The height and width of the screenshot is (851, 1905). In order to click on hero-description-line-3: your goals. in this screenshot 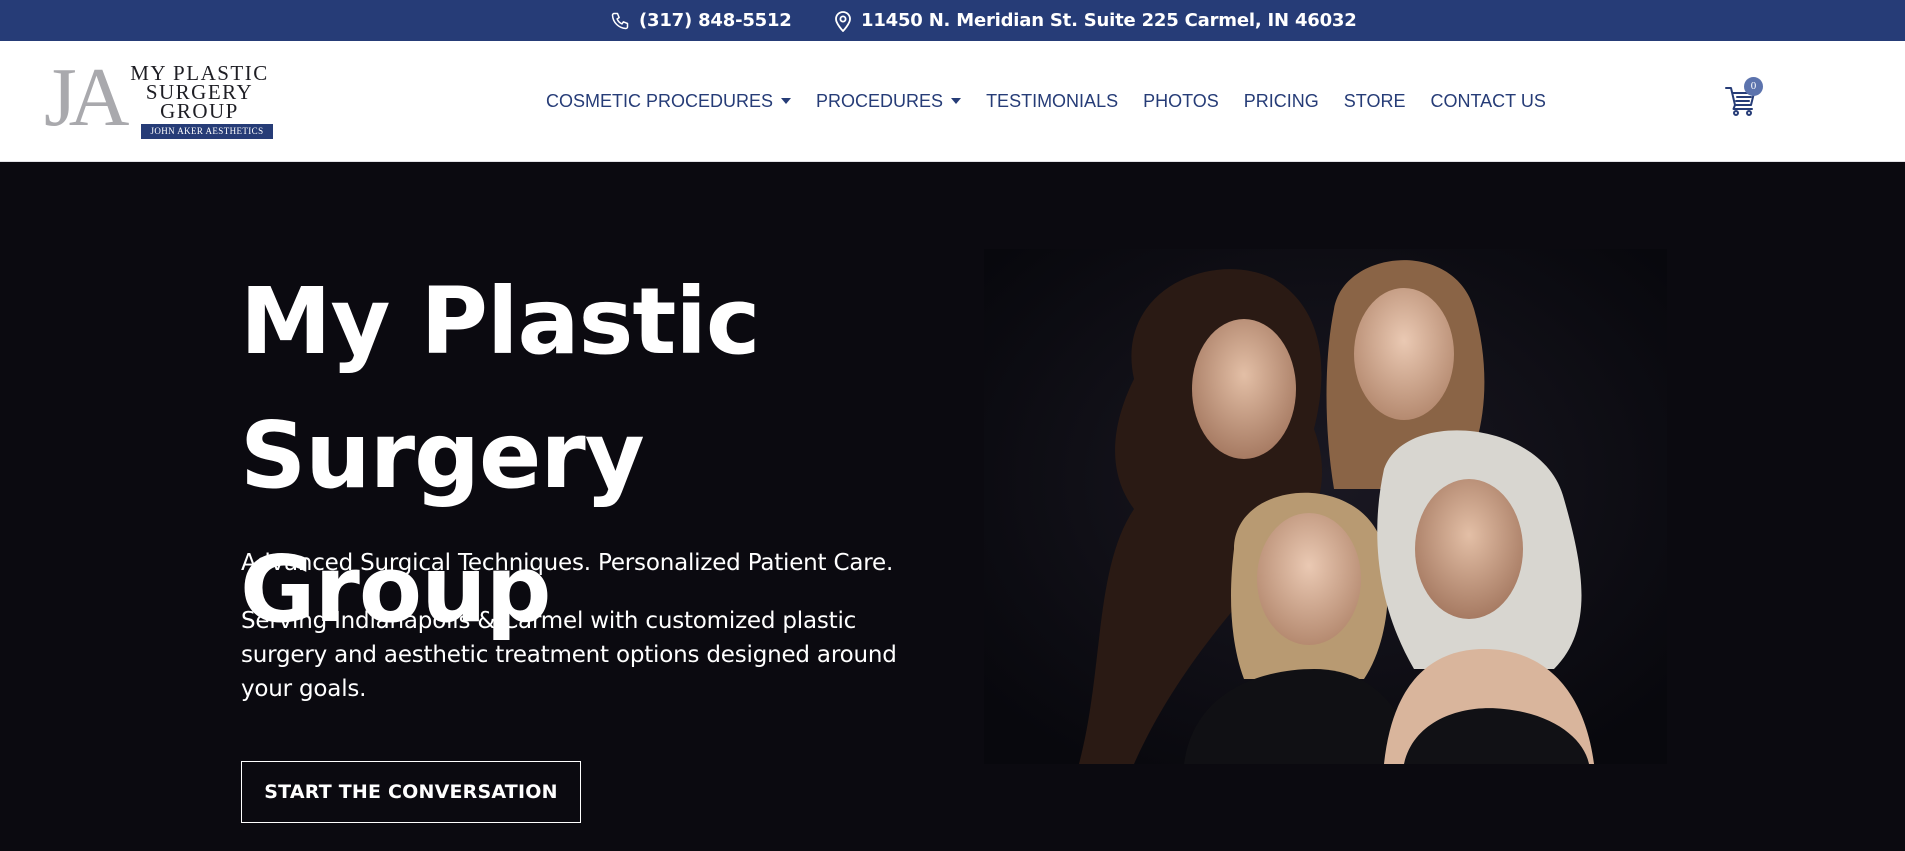, I will do `click(304, 689)`.